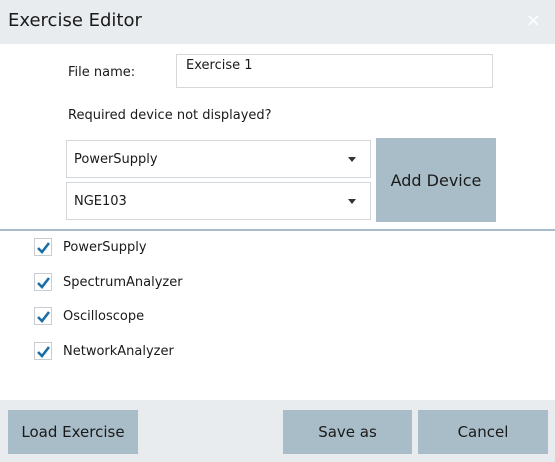 The width and height of the screenshot is (555, 462). Describe the element at coordinates (105, 247) in the screenshot. I see `device-label: PowerSupply` at that location.